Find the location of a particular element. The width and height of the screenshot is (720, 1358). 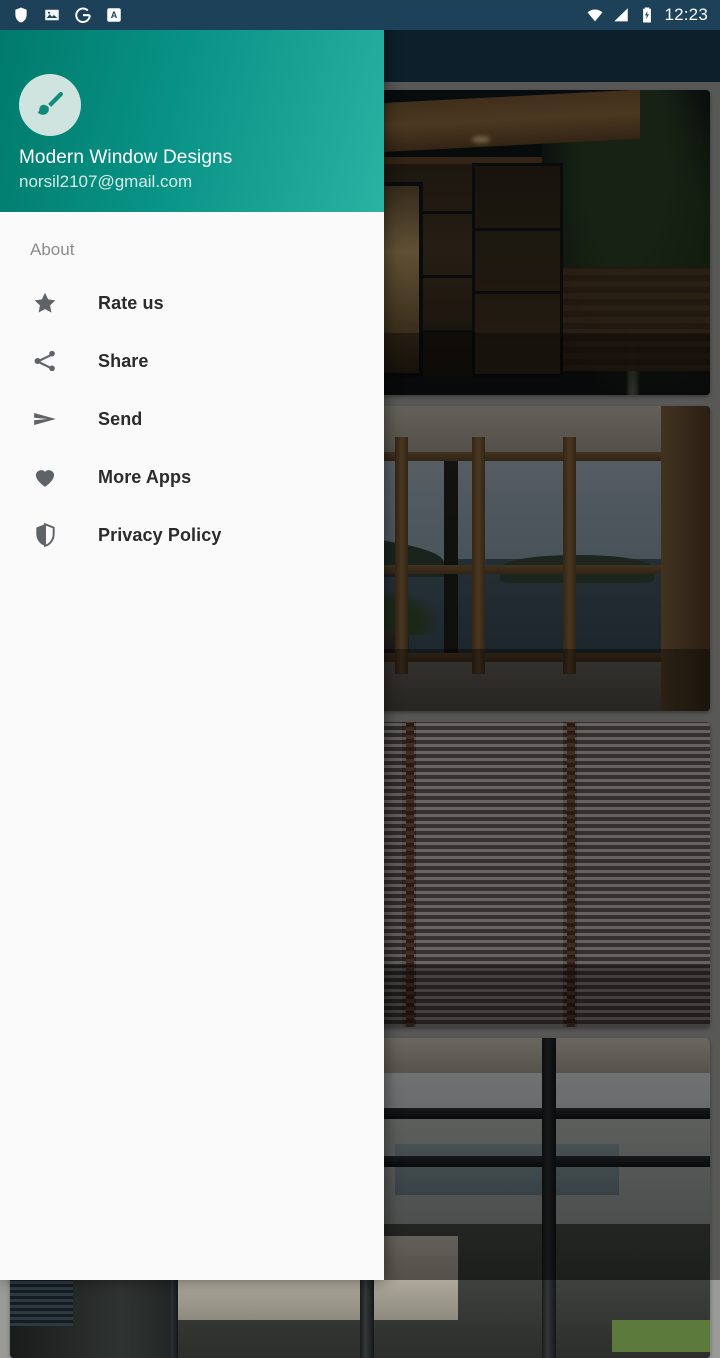

svg-text: A is located at coordinates (114, 15).